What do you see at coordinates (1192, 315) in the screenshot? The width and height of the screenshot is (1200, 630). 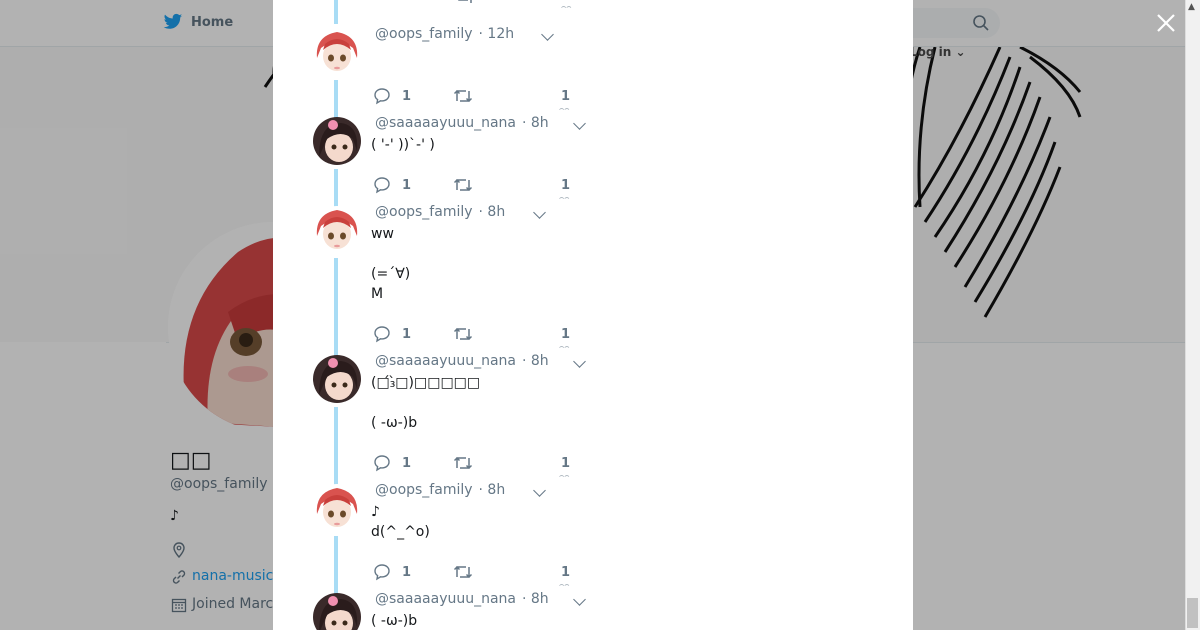 I see `scrollbar` at bounding box center [1192, 315].